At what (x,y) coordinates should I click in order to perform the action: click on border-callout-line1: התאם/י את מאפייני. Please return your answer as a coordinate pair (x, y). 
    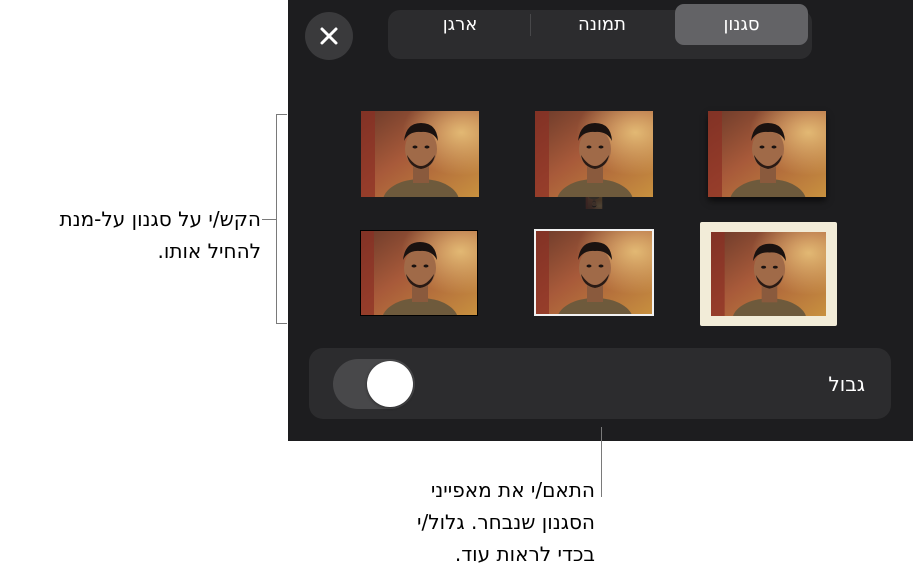
    Looking at the image, I should click on (512, 490).